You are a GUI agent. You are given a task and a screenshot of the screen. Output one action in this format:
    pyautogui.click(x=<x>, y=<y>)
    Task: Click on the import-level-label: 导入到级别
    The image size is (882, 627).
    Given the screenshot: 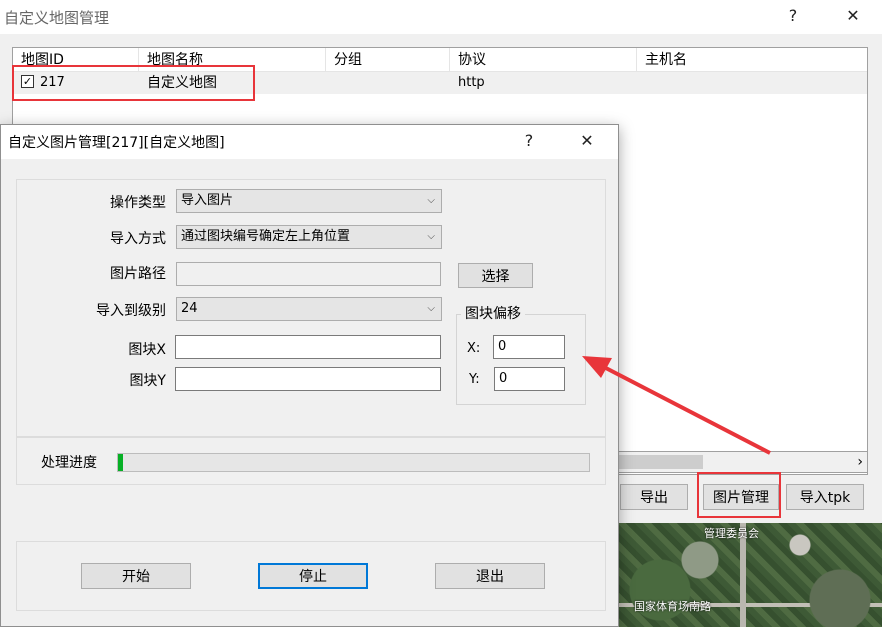 What is the action you would take?
    pyautogui.click(x=131, y=311)
    